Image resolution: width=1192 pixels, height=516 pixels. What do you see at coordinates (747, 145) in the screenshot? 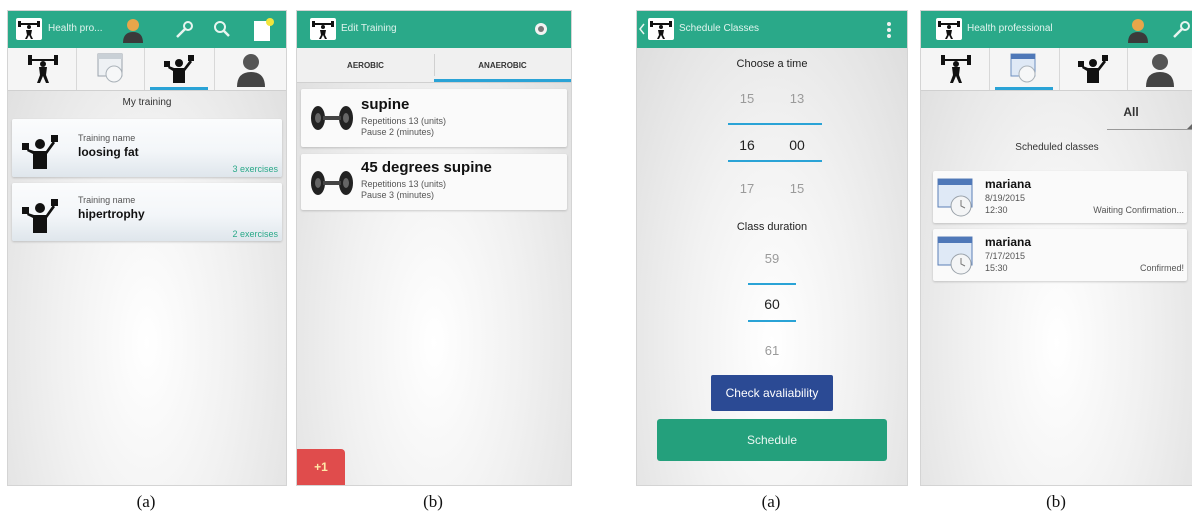
I see `selected-hour: 16` at bounding box center [747, 145].